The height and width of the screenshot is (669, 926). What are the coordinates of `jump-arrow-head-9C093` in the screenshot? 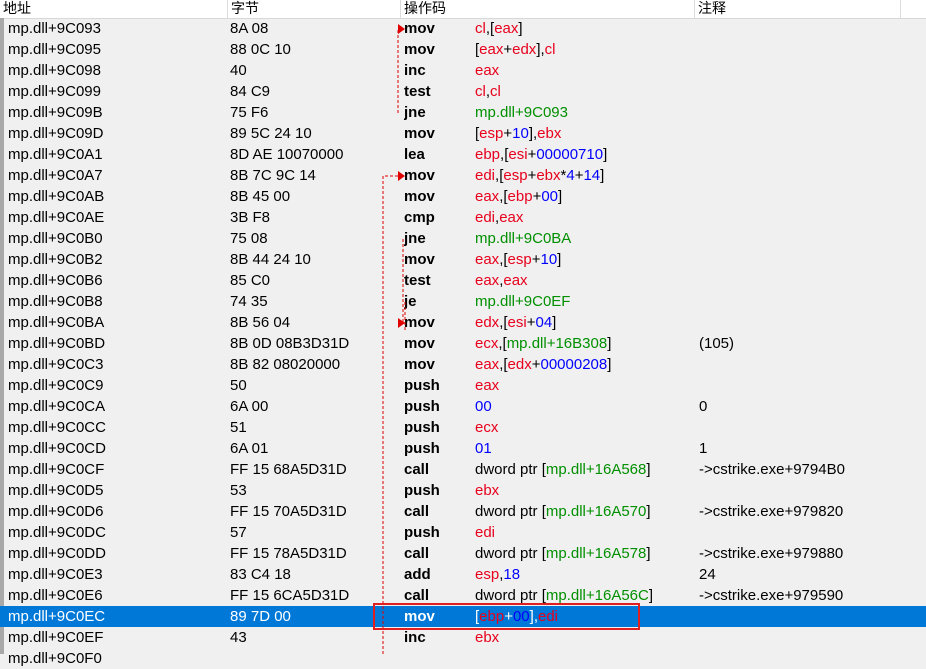 It's located at (401, 29).